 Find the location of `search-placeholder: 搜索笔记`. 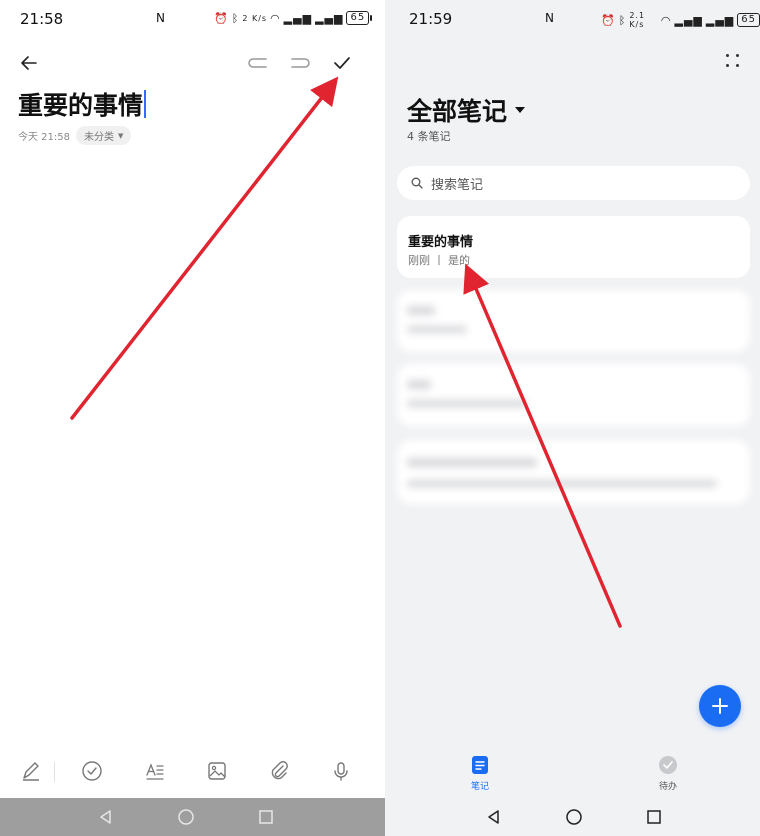

search-placeholder: 搜索笔记 is located at coordinates (457, 185).